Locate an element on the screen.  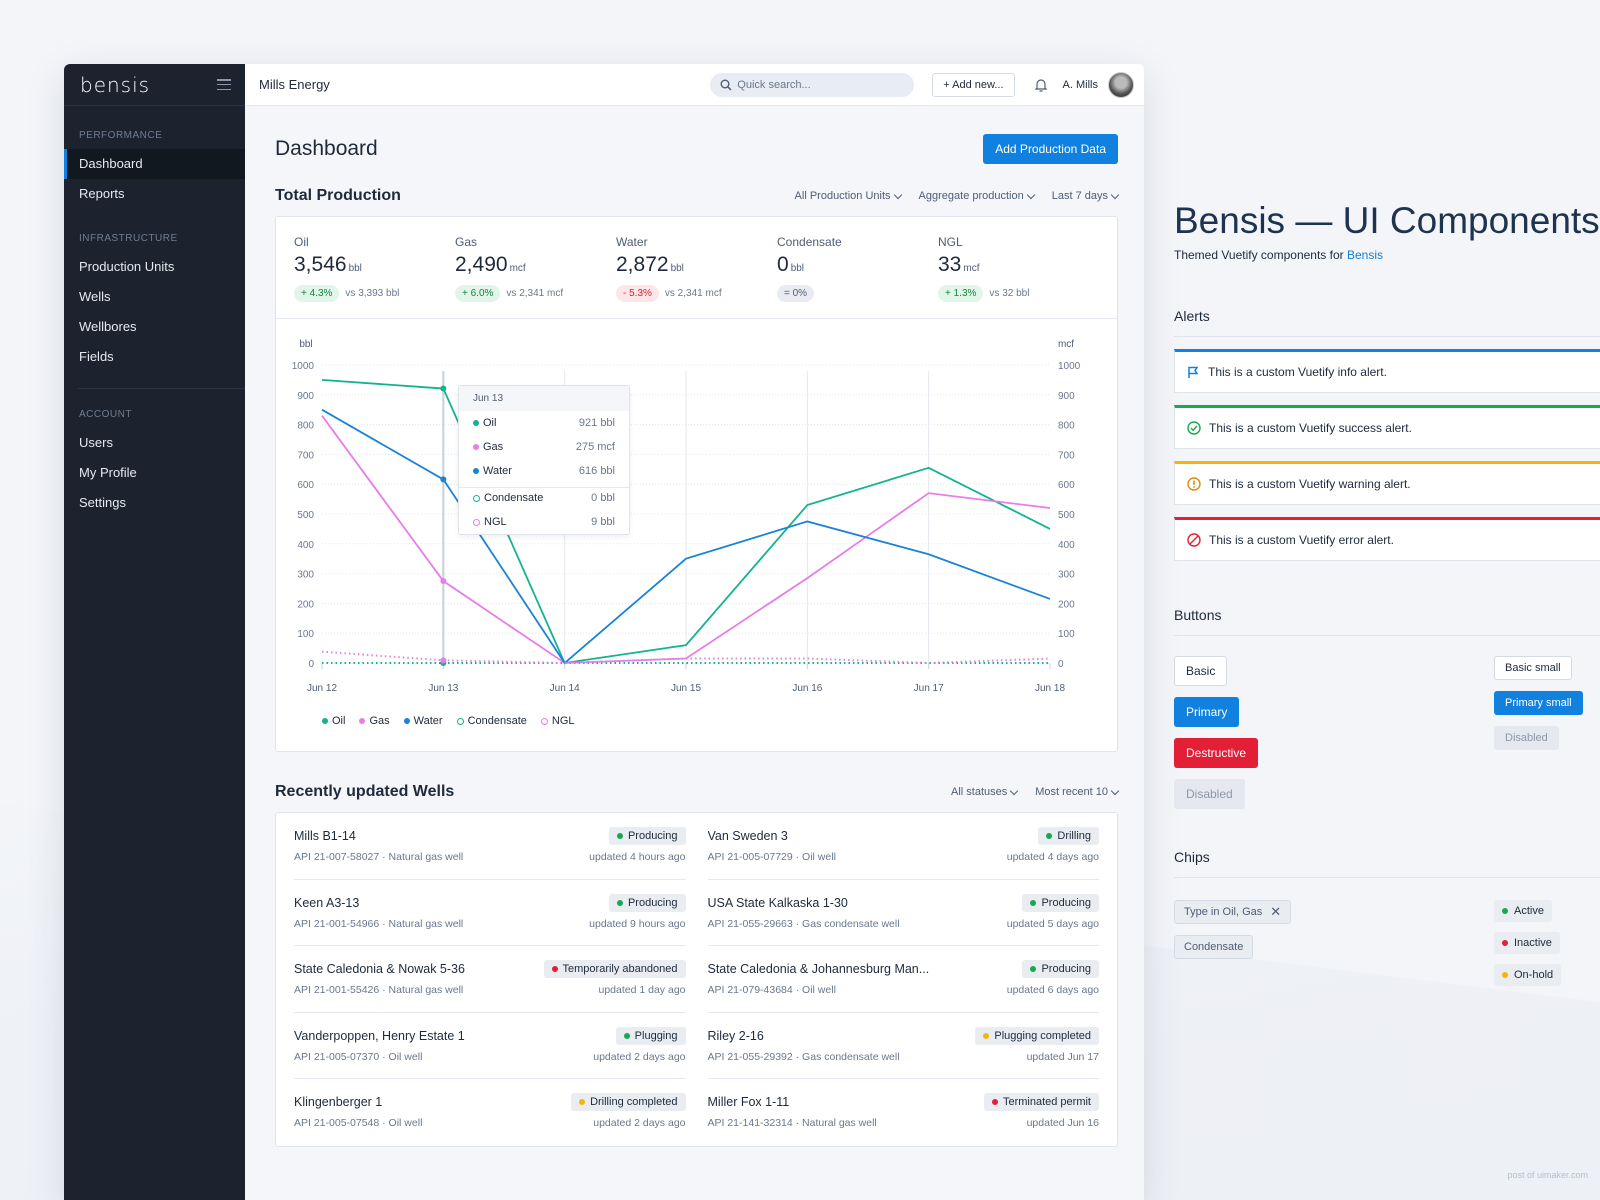
search-box is located at coordinates (812, 84).